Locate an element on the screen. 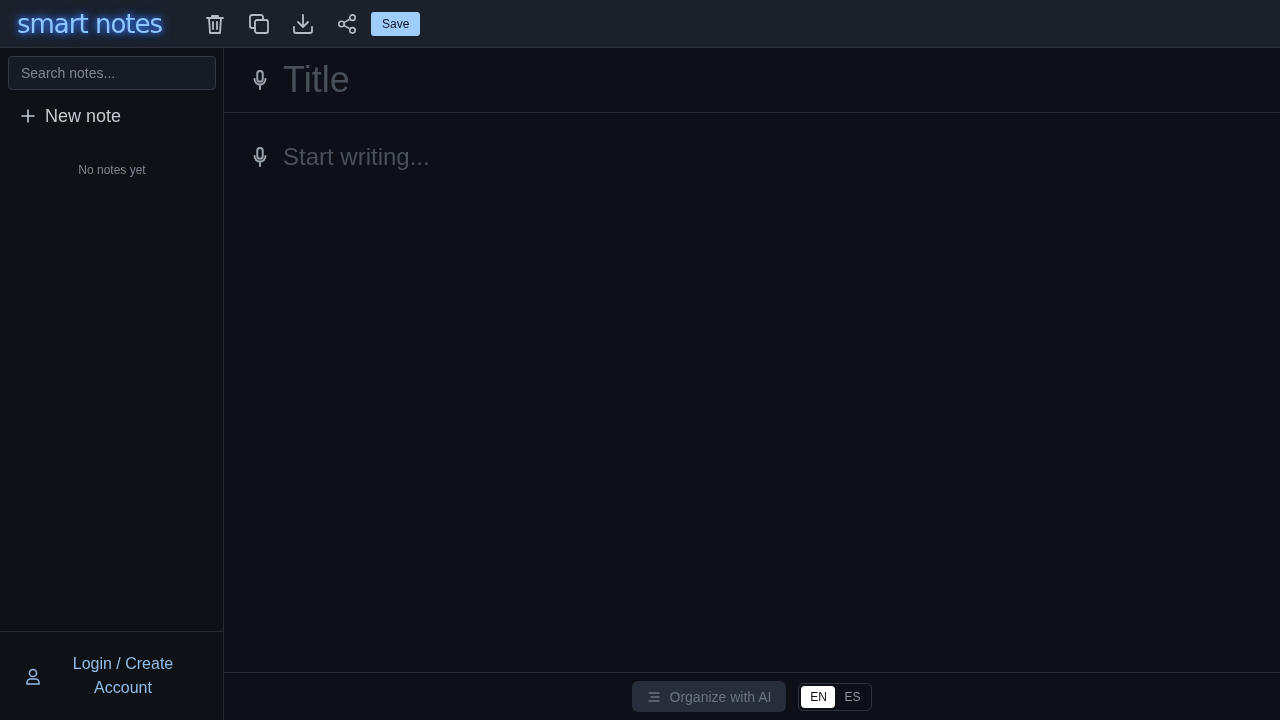  language-option: ES is located at coordinates (852, 696).